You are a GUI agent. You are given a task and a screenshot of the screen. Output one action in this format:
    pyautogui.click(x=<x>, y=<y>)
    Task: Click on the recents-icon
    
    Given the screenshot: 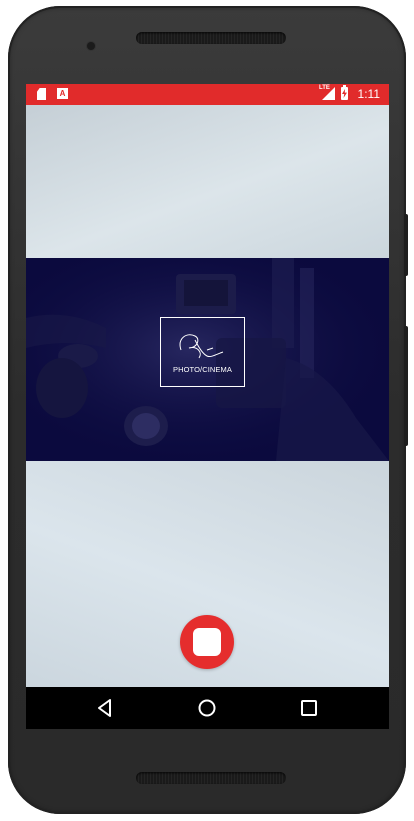 What is the action you would take?
    pyautogui.click(x=309, y=708)
    